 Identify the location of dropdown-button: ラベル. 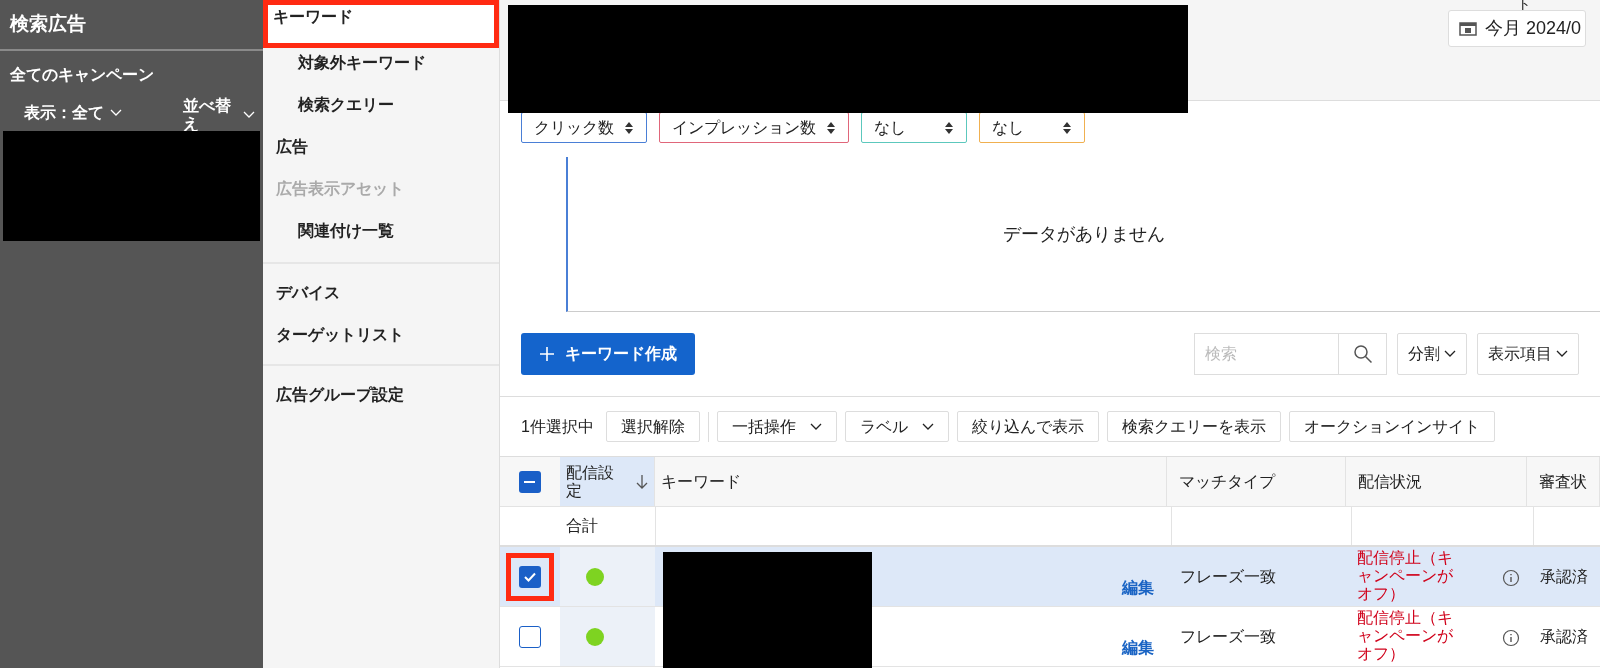
(896, 426).